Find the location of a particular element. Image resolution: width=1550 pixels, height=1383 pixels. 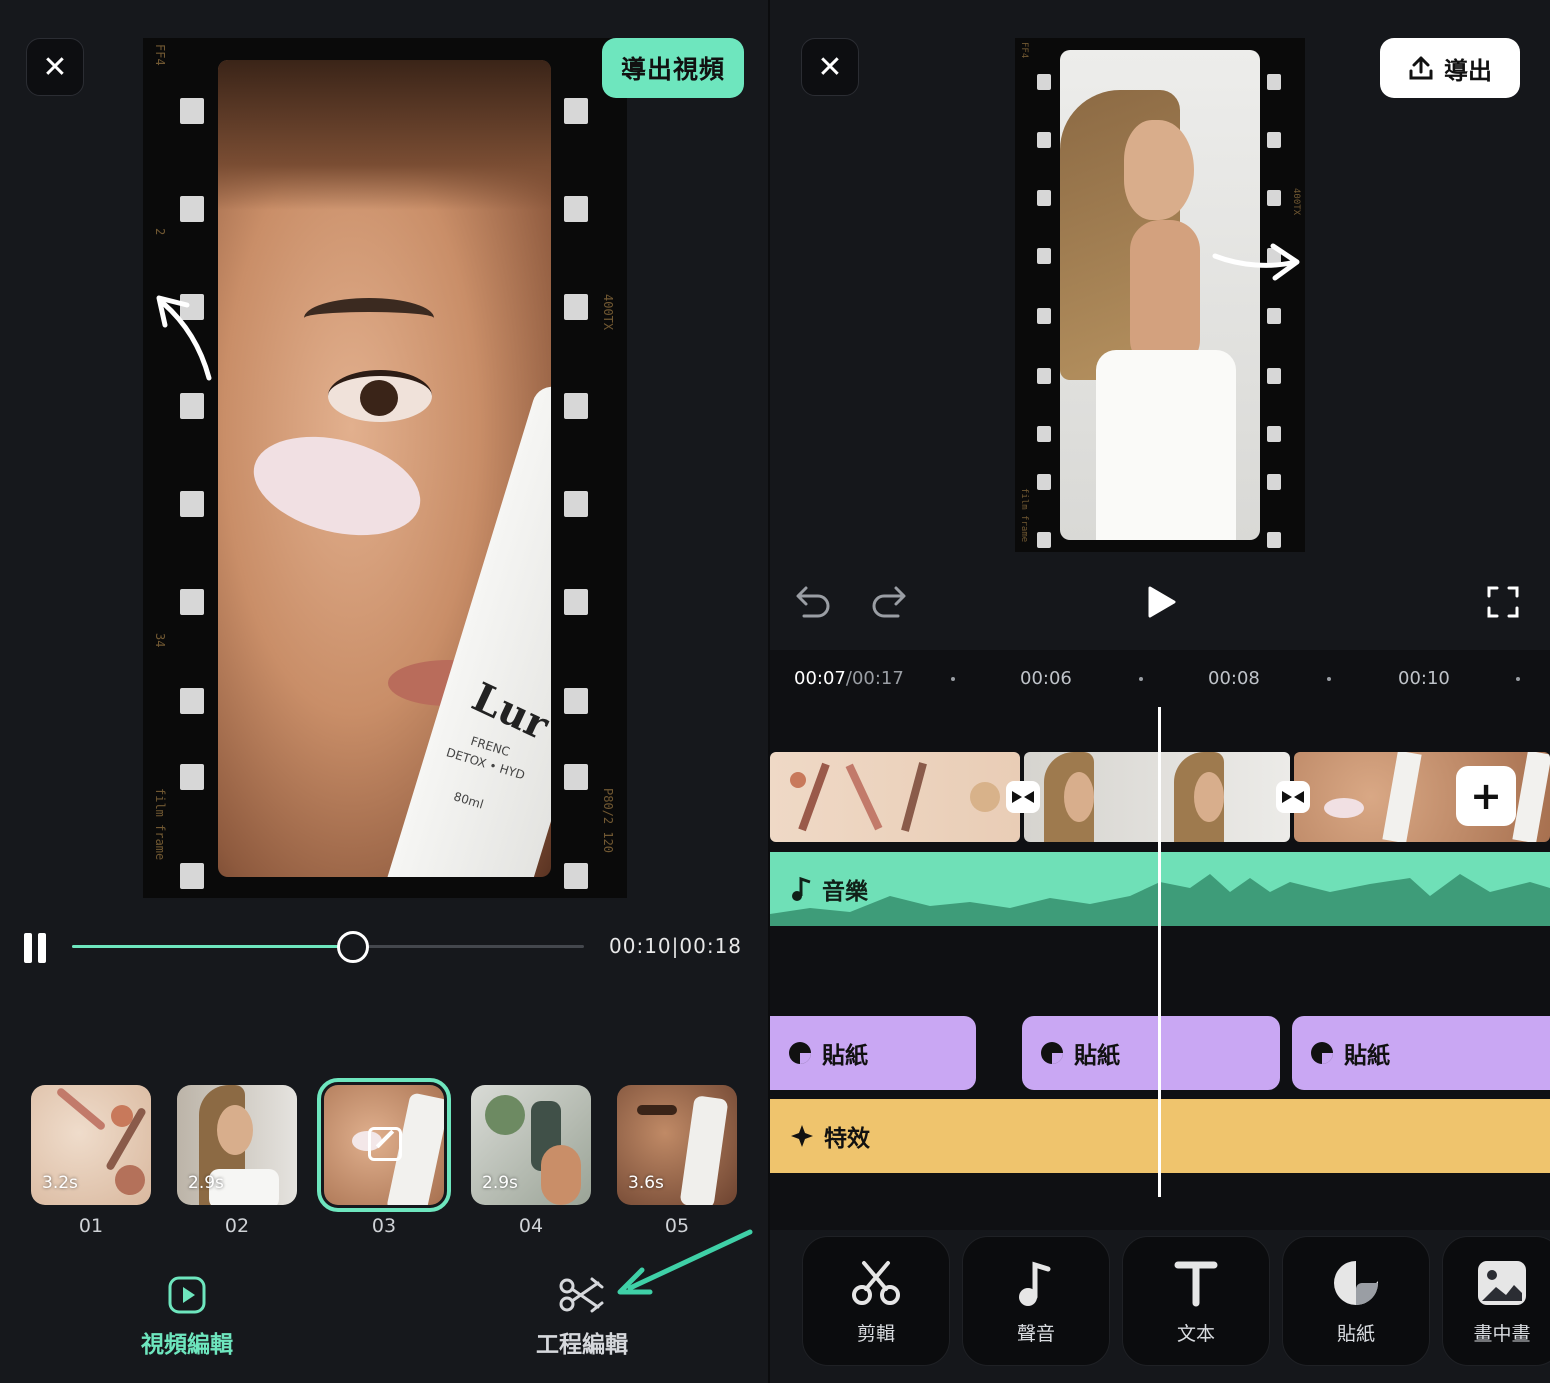

playback-time: 00:10|00:18 is located at coordinates (676, 946).